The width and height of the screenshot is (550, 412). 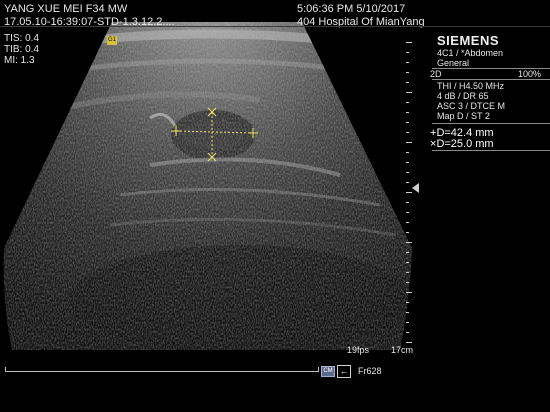 What do you see at coordinates (328, 371) in the screenshot?
I see `cine-icon: CM` at bounding box center [328, 371].